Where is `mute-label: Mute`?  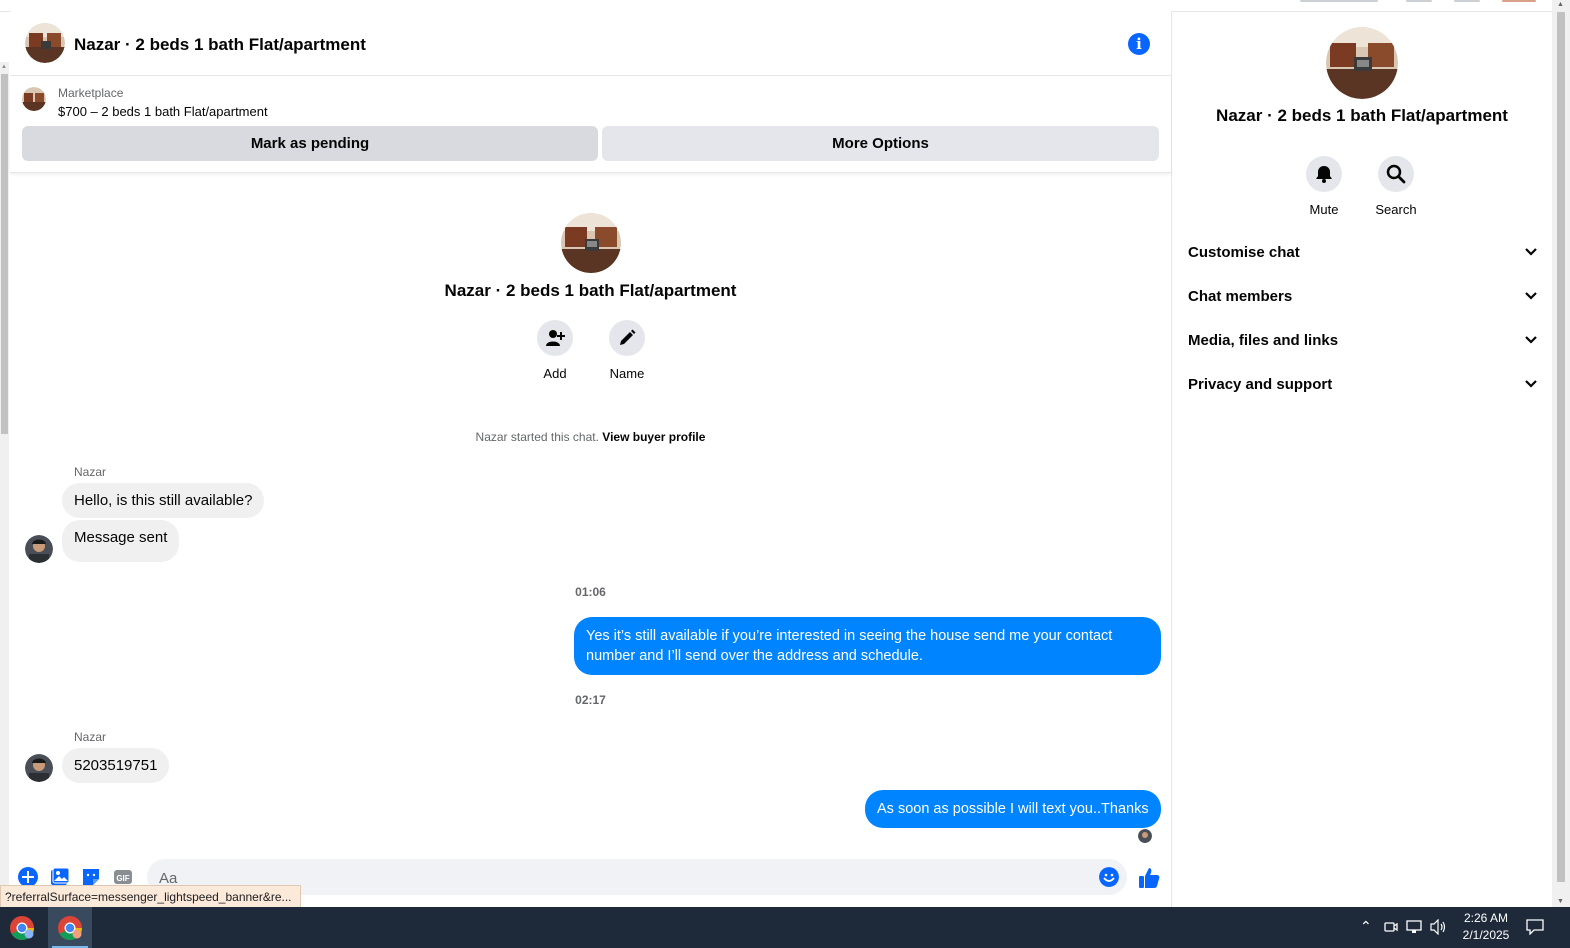 mute-label: Mute is located at coordinates (1324, 209).